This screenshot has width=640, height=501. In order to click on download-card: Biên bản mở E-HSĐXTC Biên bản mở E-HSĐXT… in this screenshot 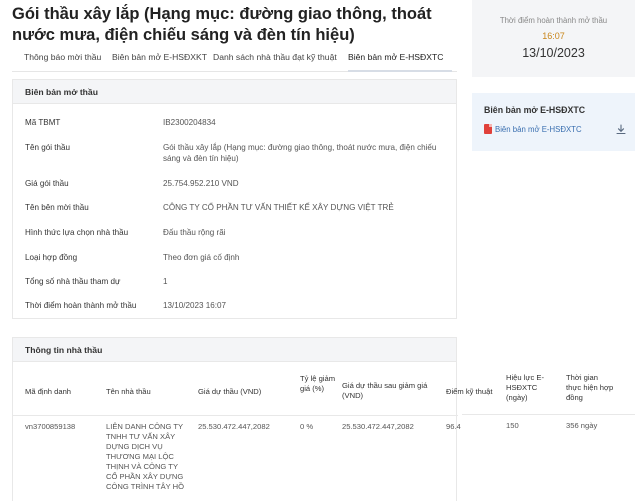, I will do `click(553, 122)`.